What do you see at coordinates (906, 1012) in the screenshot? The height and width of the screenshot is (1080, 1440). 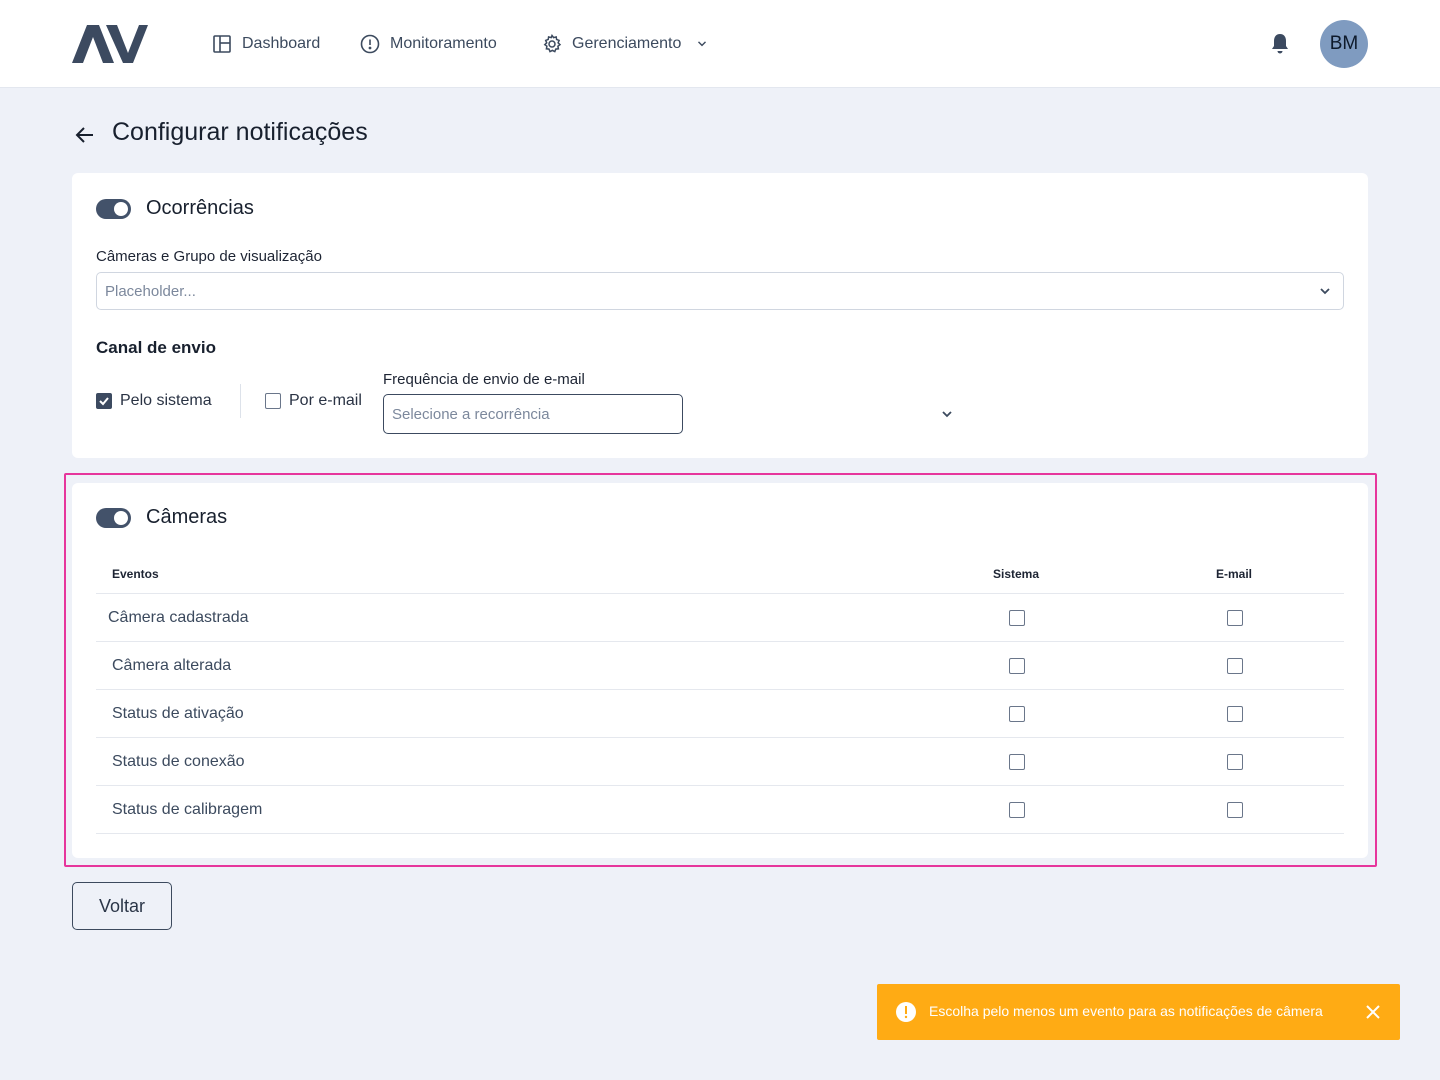 I see `warning-icon` at bounding box center [906, 1012].